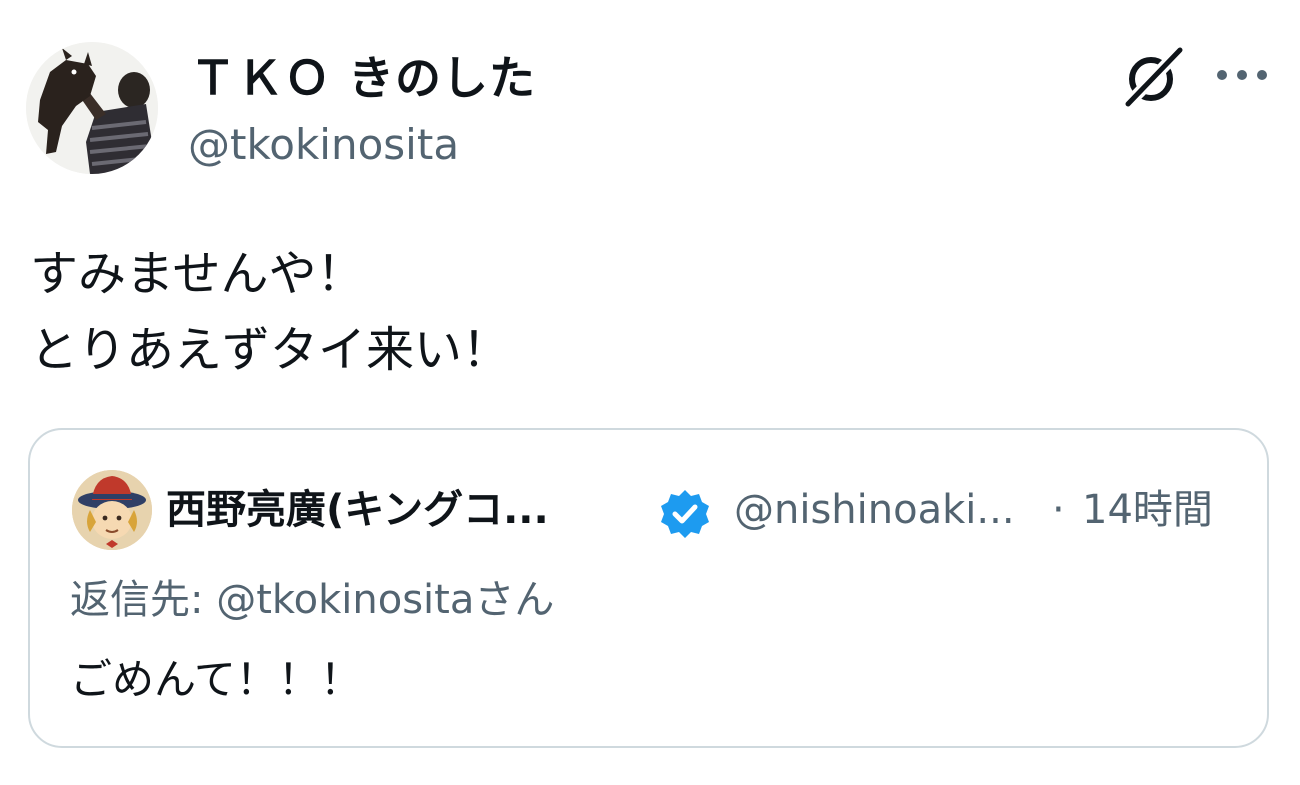 Image resolution: width=1300 pixels, height=785 pixels. What do you see at coordinates (345, 600) in the screenshot?
I see `reply-to-handle: @tkokinosita` at bounding box center [345, 600].